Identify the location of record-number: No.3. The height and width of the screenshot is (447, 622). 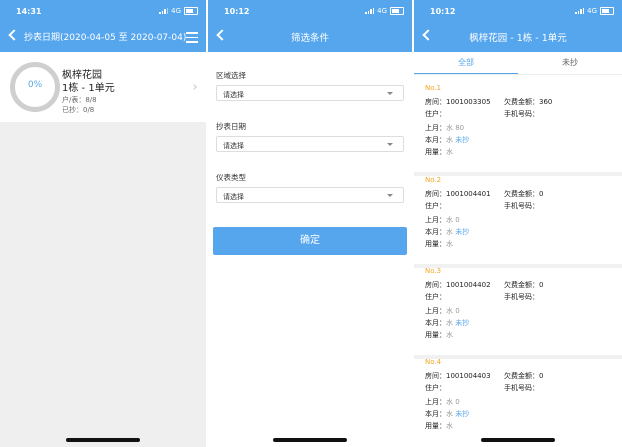
(433, 271).